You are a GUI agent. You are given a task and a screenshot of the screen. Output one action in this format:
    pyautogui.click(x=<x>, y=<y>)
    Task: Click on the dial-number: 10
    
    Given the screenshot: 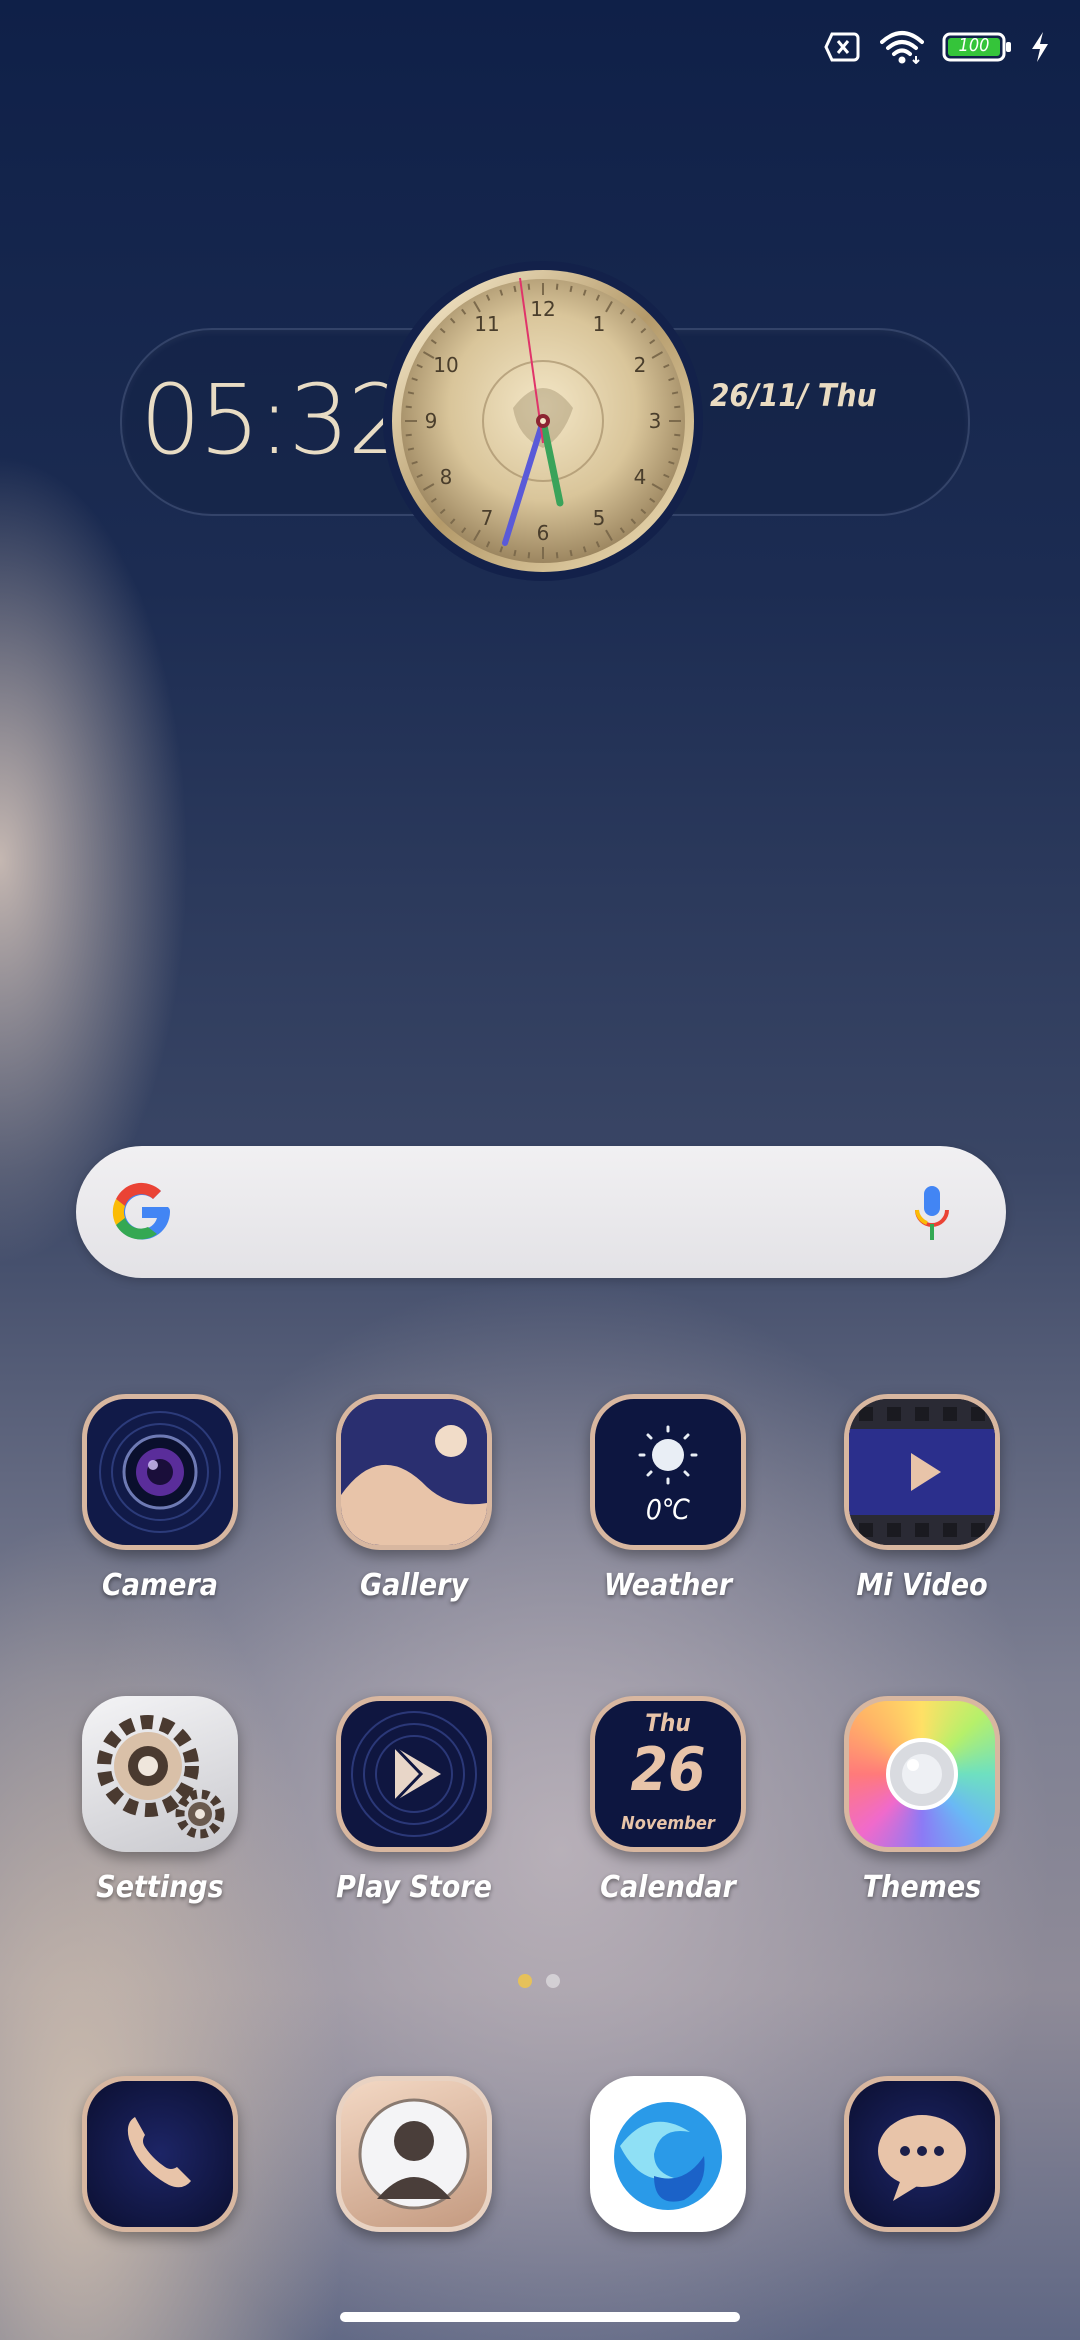 What is the action you would take?
    pyautogui.click(x=445, y=365)
    